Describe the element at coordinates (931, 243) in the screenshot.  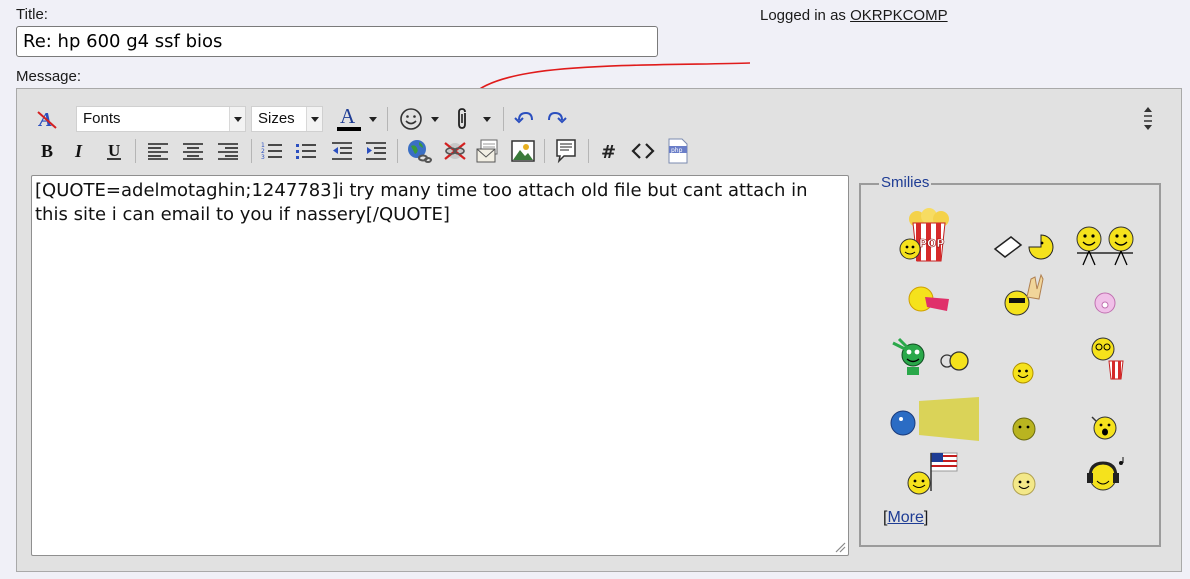
I see `pop-text: POP` at that location.